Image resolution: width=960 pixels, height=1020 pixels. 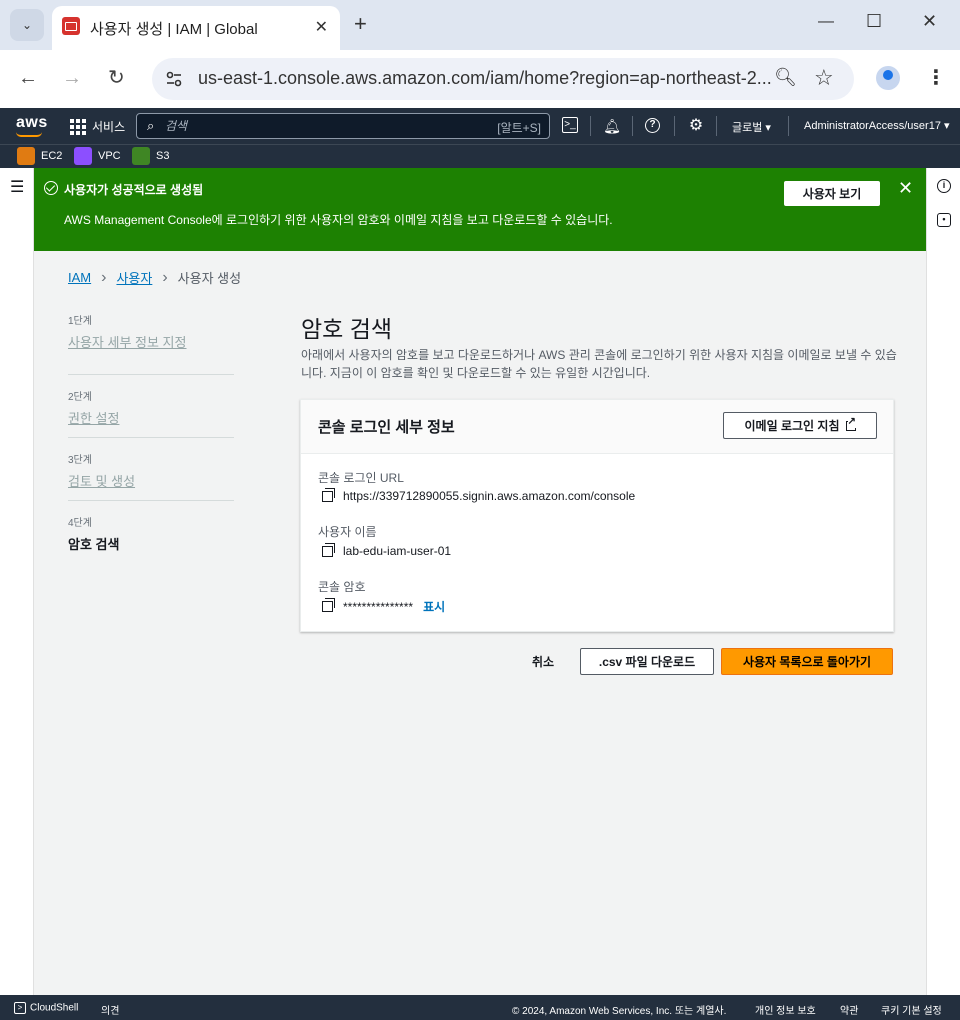 What do you see at coordinates (151, 125) in the screenshot?
I see `search-icon: ⌕` at bounding box center [151, 125].